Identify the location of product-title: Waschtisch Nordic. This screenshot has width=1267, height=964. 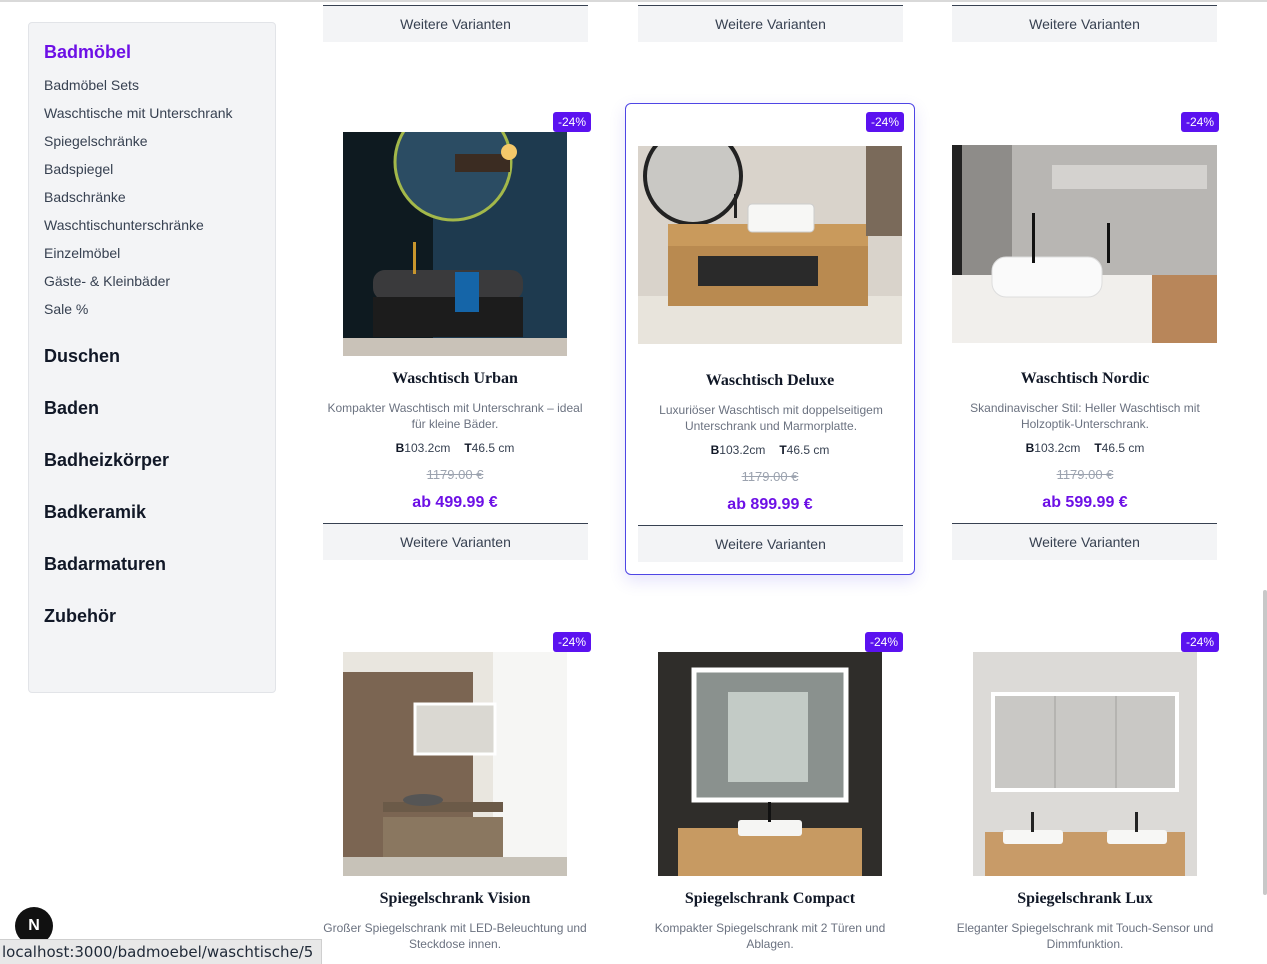
(1085, 379).